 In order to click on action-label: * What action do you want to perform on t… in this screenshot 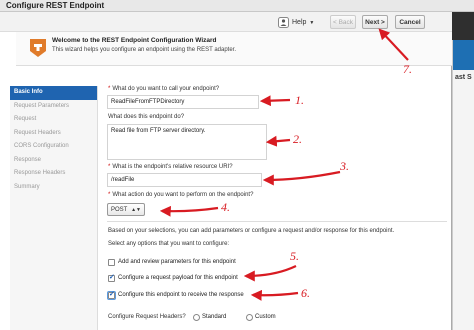, I will do `click(181, 195)`.